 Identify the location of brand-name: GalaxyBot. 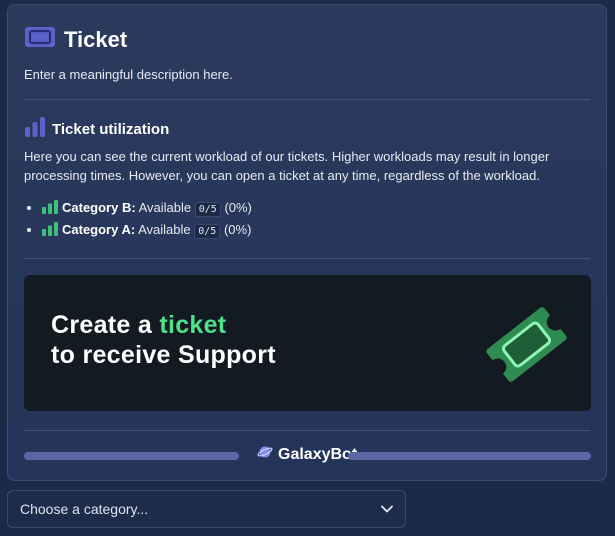
(318, 454).